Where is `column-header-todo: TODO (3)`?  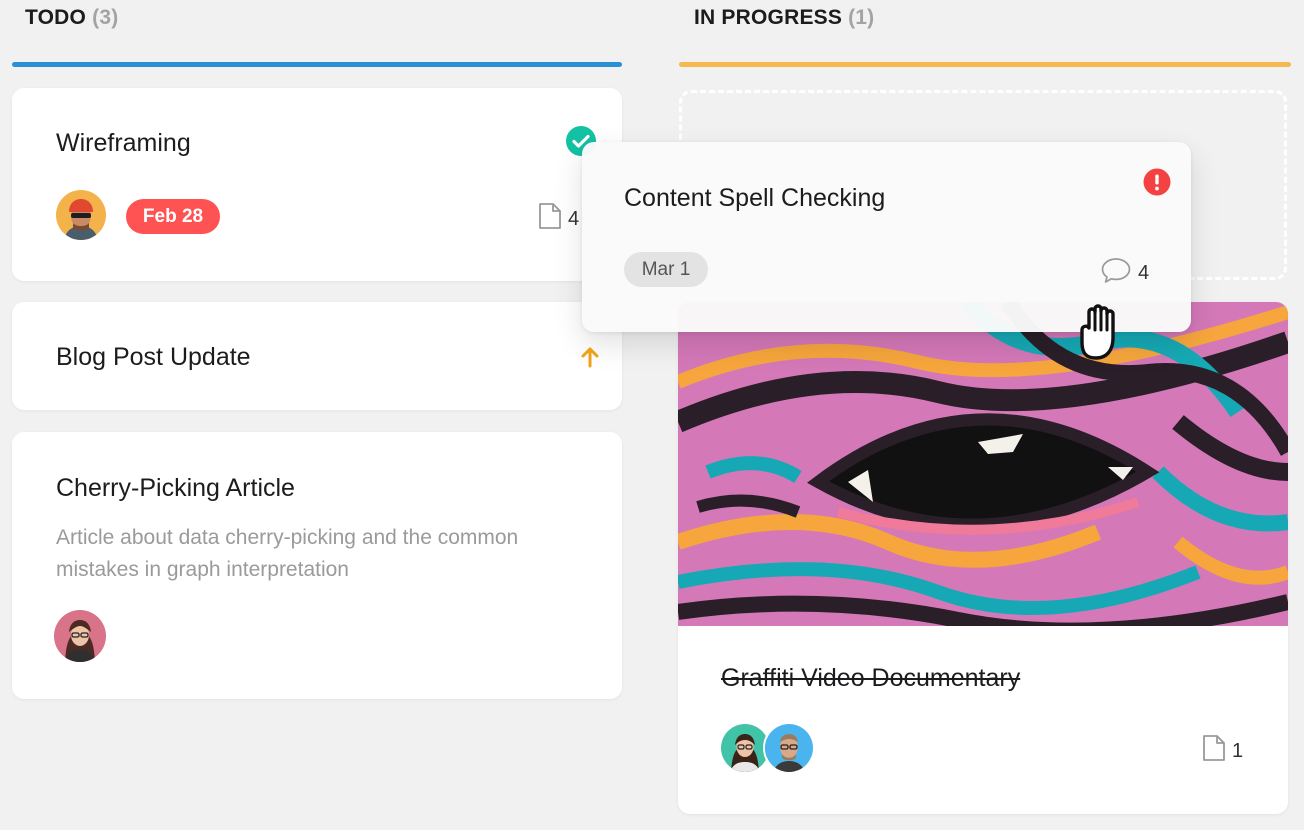
column-header-todo: TODO (3) is located at coordinates (71, 18).